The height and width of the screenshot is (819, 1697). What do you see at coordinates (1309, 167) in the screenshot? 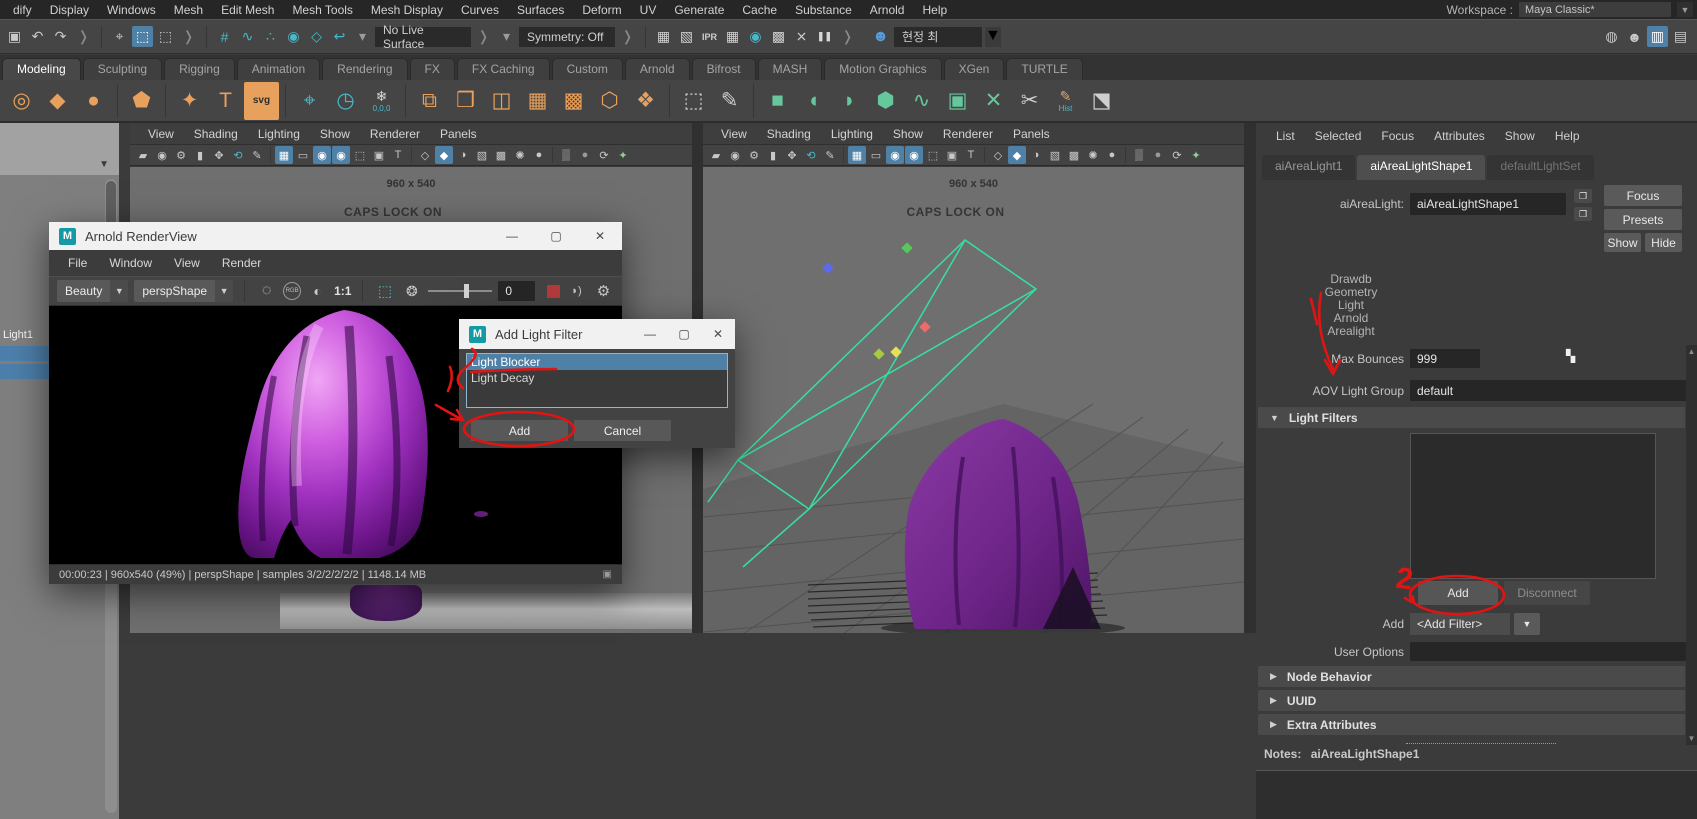
I see `tab-aiarealight1: aiAreaLight1` at bounding box center [1309, 167].